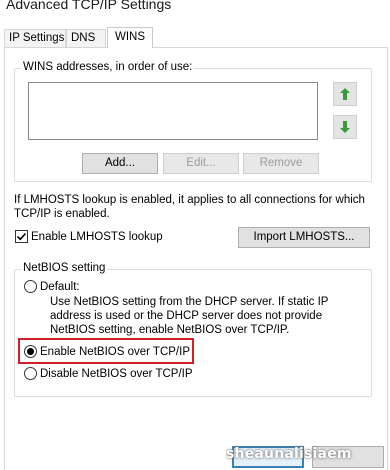 This screenshot has width=390, height=470. What do you see at coordinates (116, 374) in the screenshot?
I see `disable-netbios-label: Disable NetBIOS over TCP/IP` at bounding box center [116, 374].